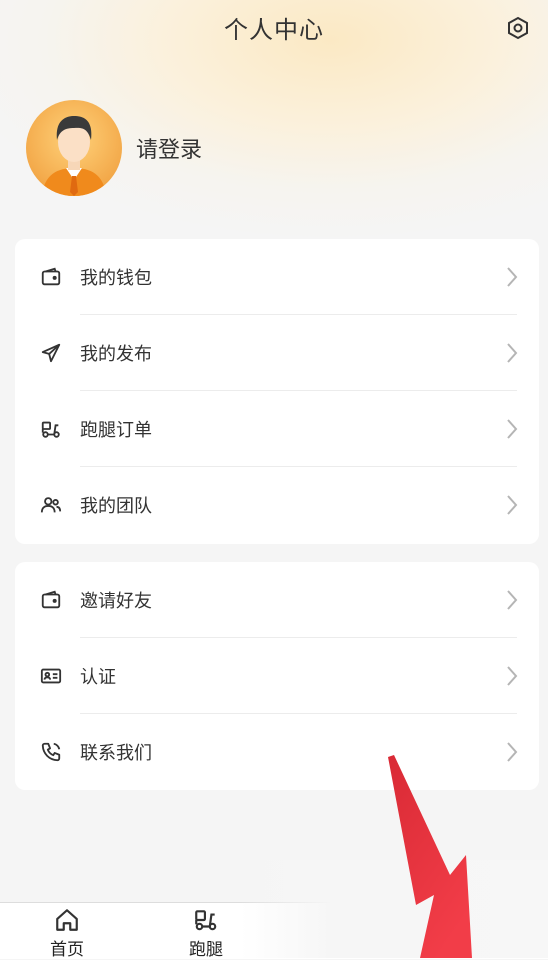  I want to click on menu-item-verification: 认证, so click(277, 676).